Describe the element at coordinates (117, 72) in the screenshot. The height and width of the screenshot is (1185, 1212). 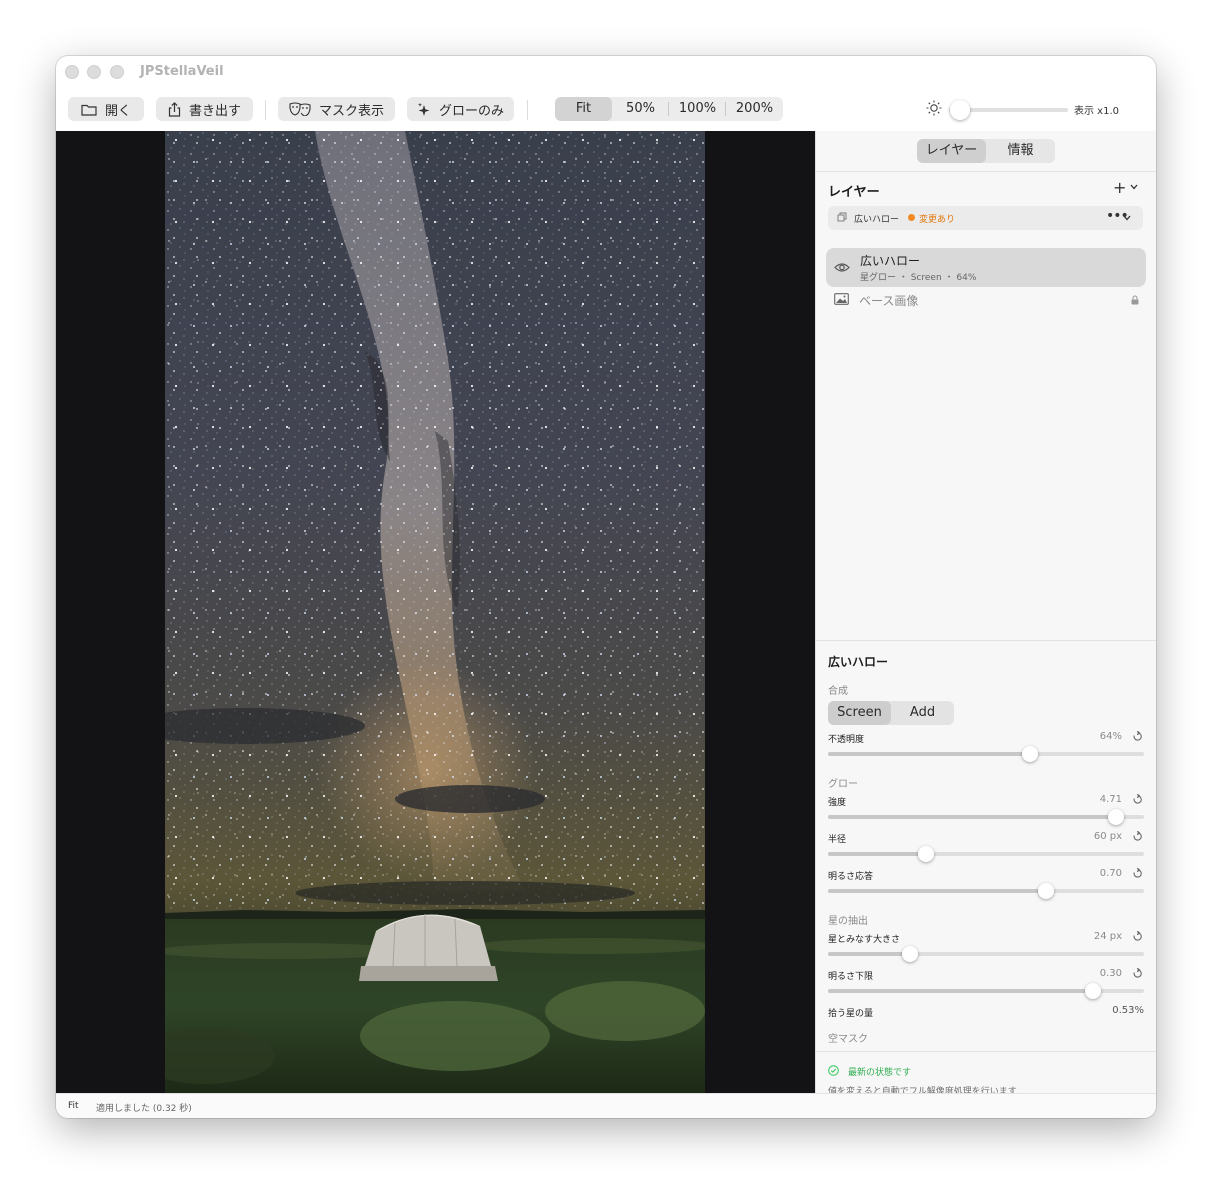
I see `zoom-window-button` at that location.